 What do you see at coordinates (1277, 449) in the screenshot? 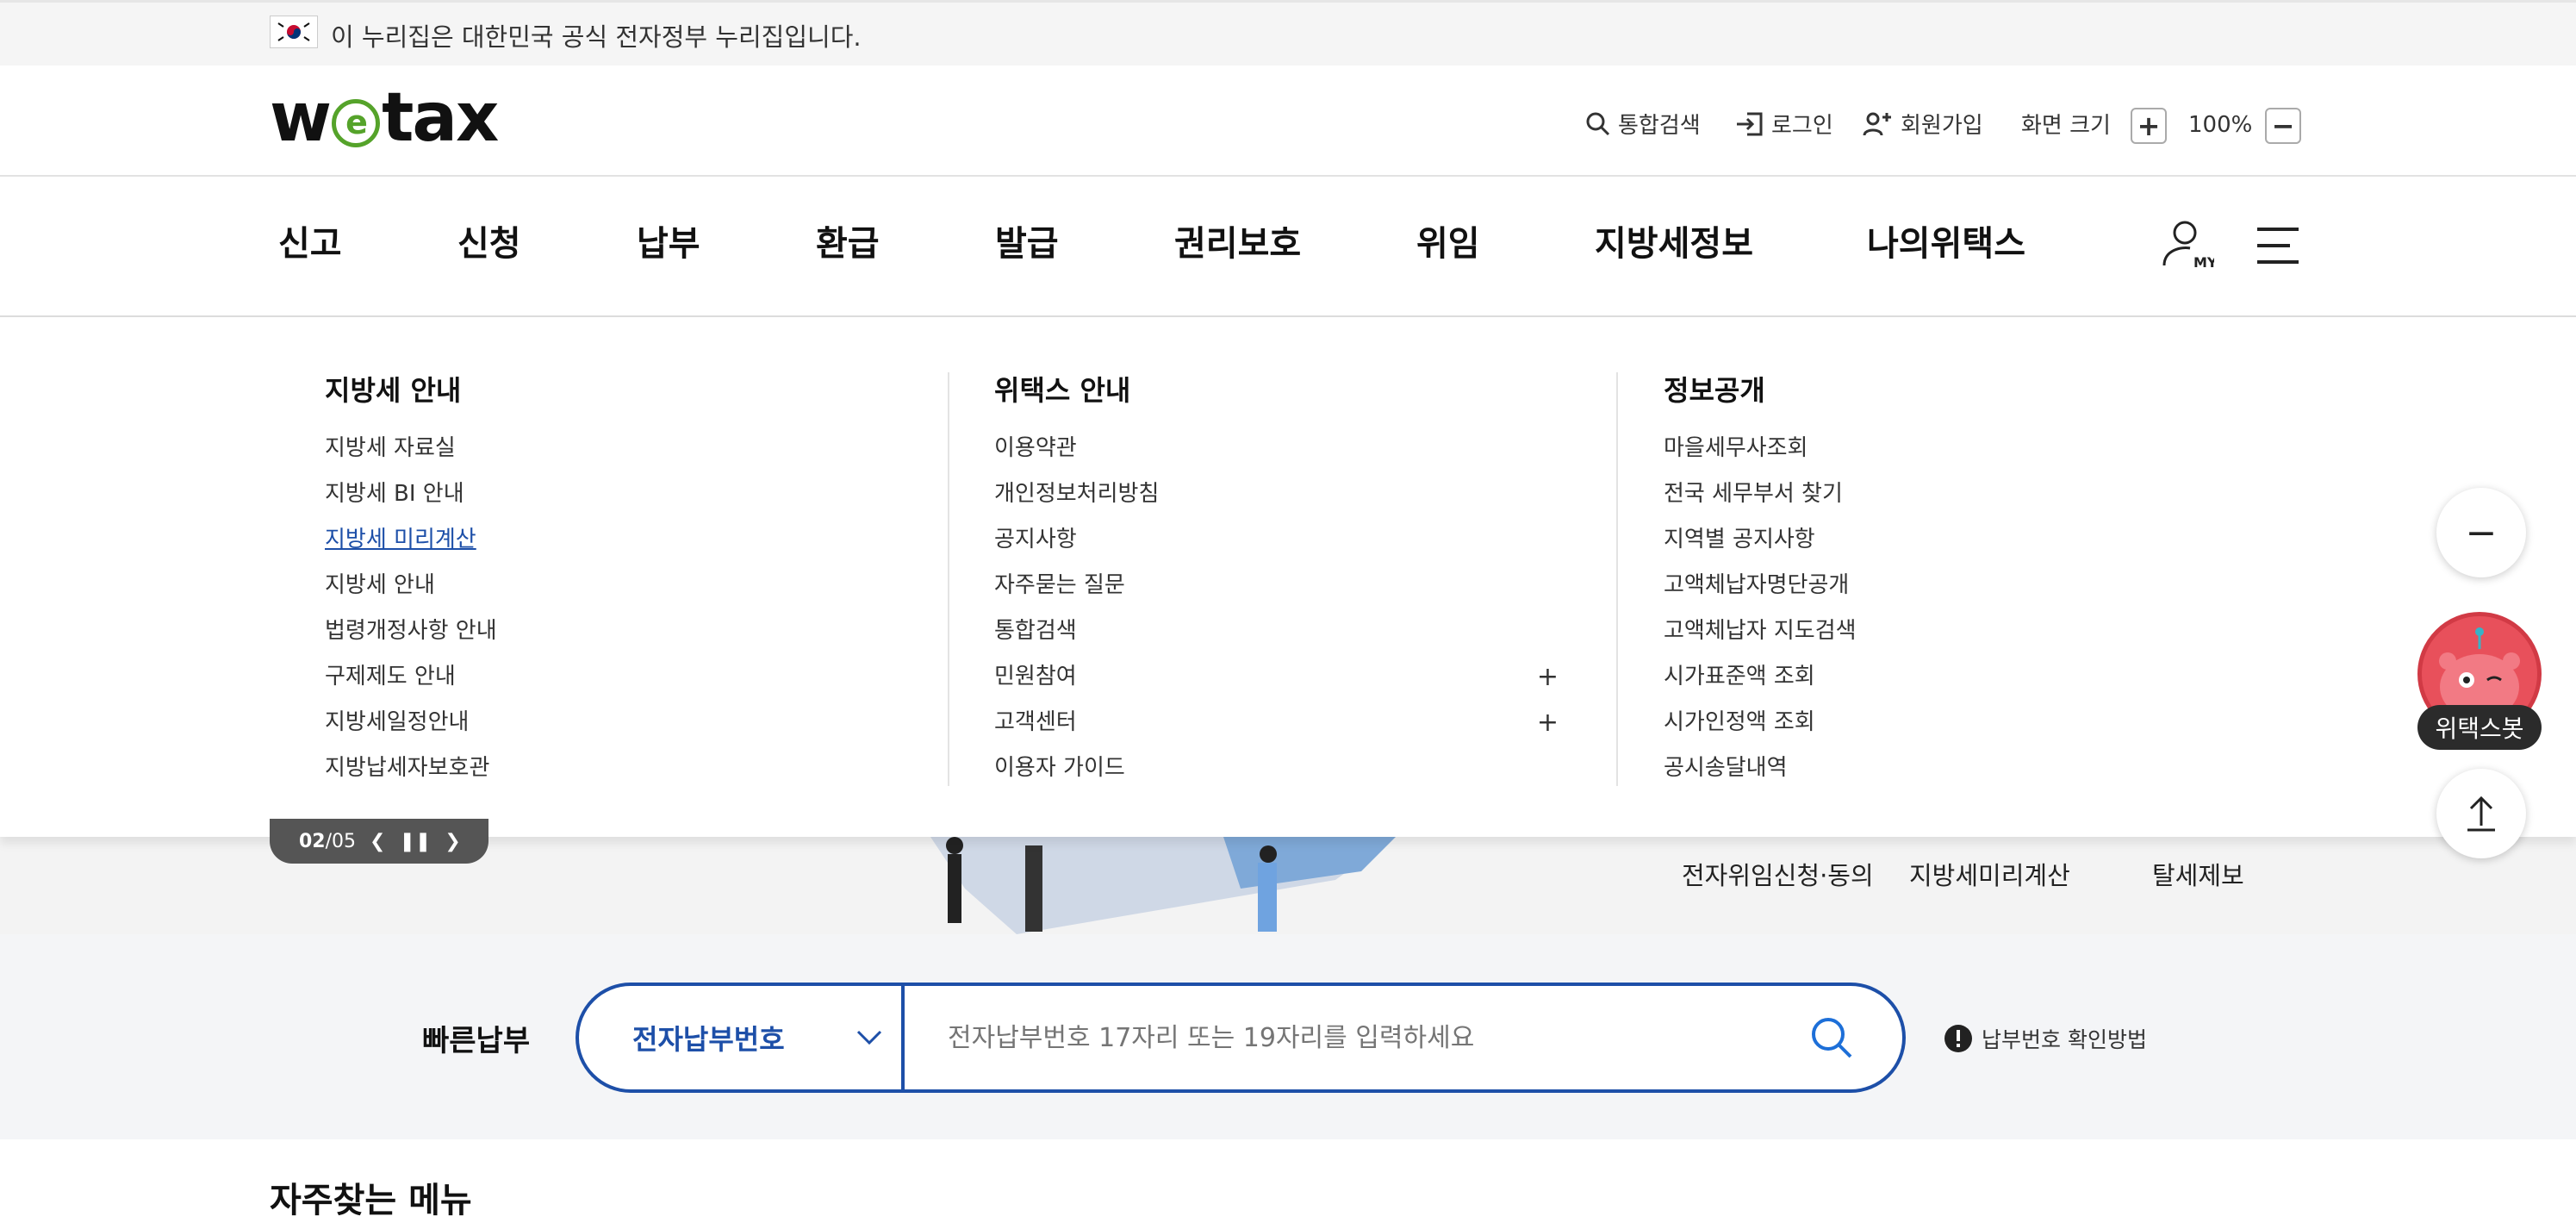
I see `menu-item: 이용약관` at bounding box center [1277, 449].